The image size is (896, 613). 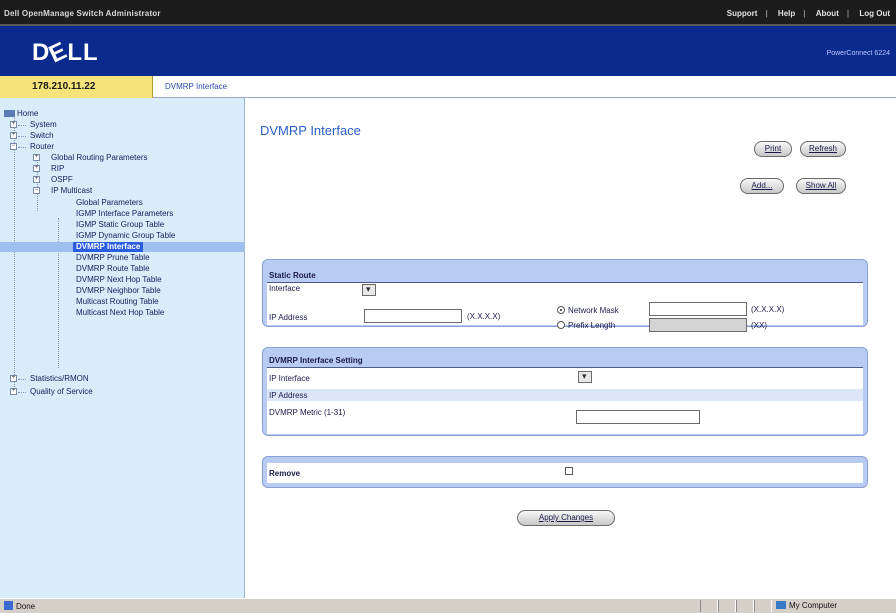 I want to click on ie-page-icon, so click(x=8, y=605).